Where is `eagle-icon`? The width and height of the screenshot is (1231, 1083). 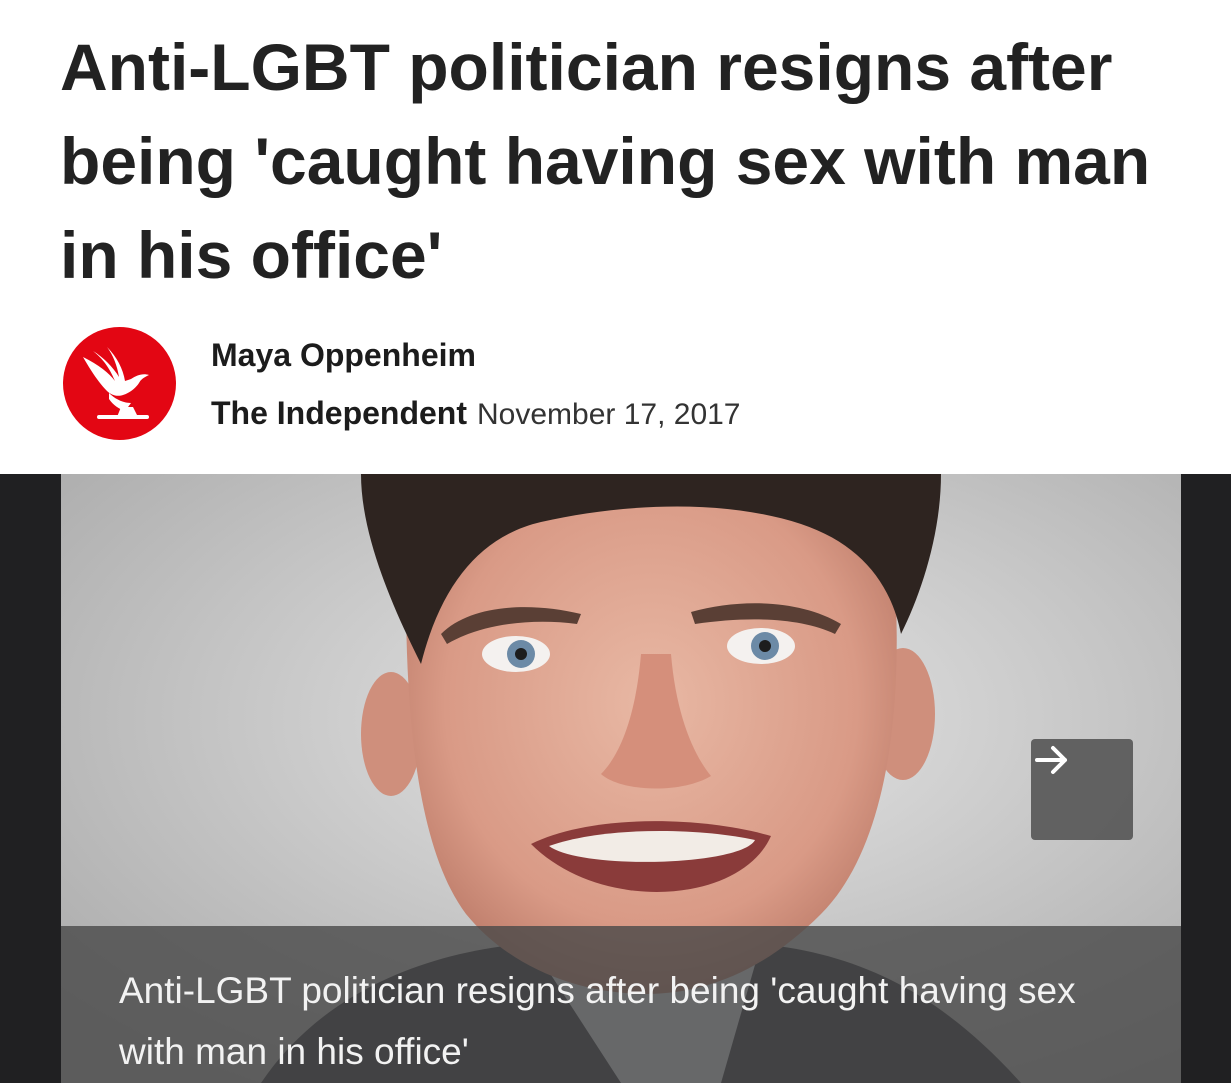 eagle-icon is located at coordinates (116, 383).